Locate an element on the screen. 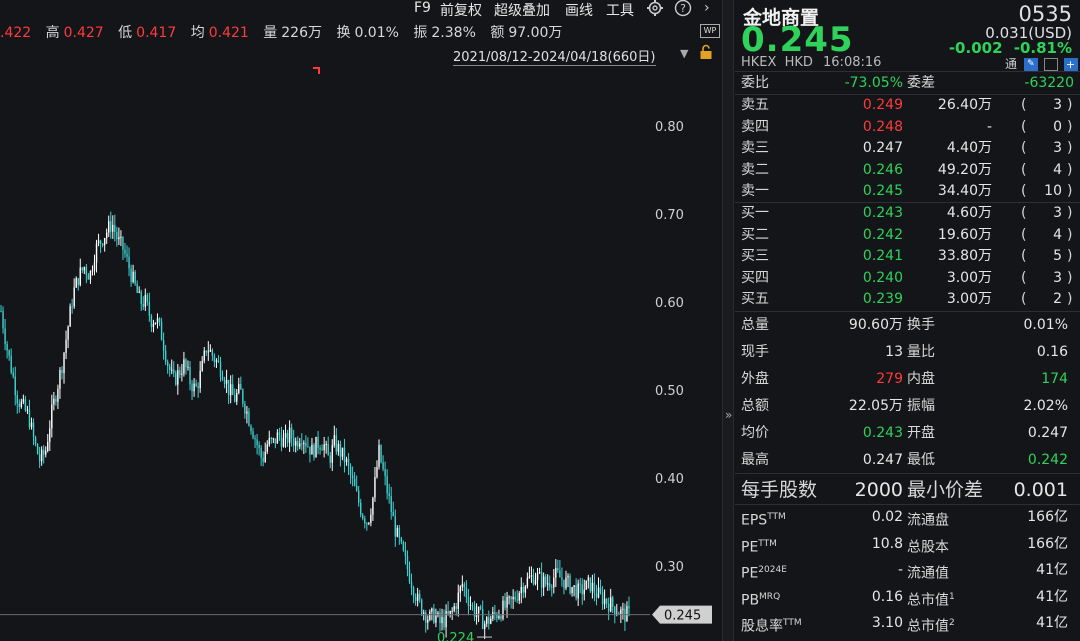  ask-count: 3 is located at coordinates (1057, 148).